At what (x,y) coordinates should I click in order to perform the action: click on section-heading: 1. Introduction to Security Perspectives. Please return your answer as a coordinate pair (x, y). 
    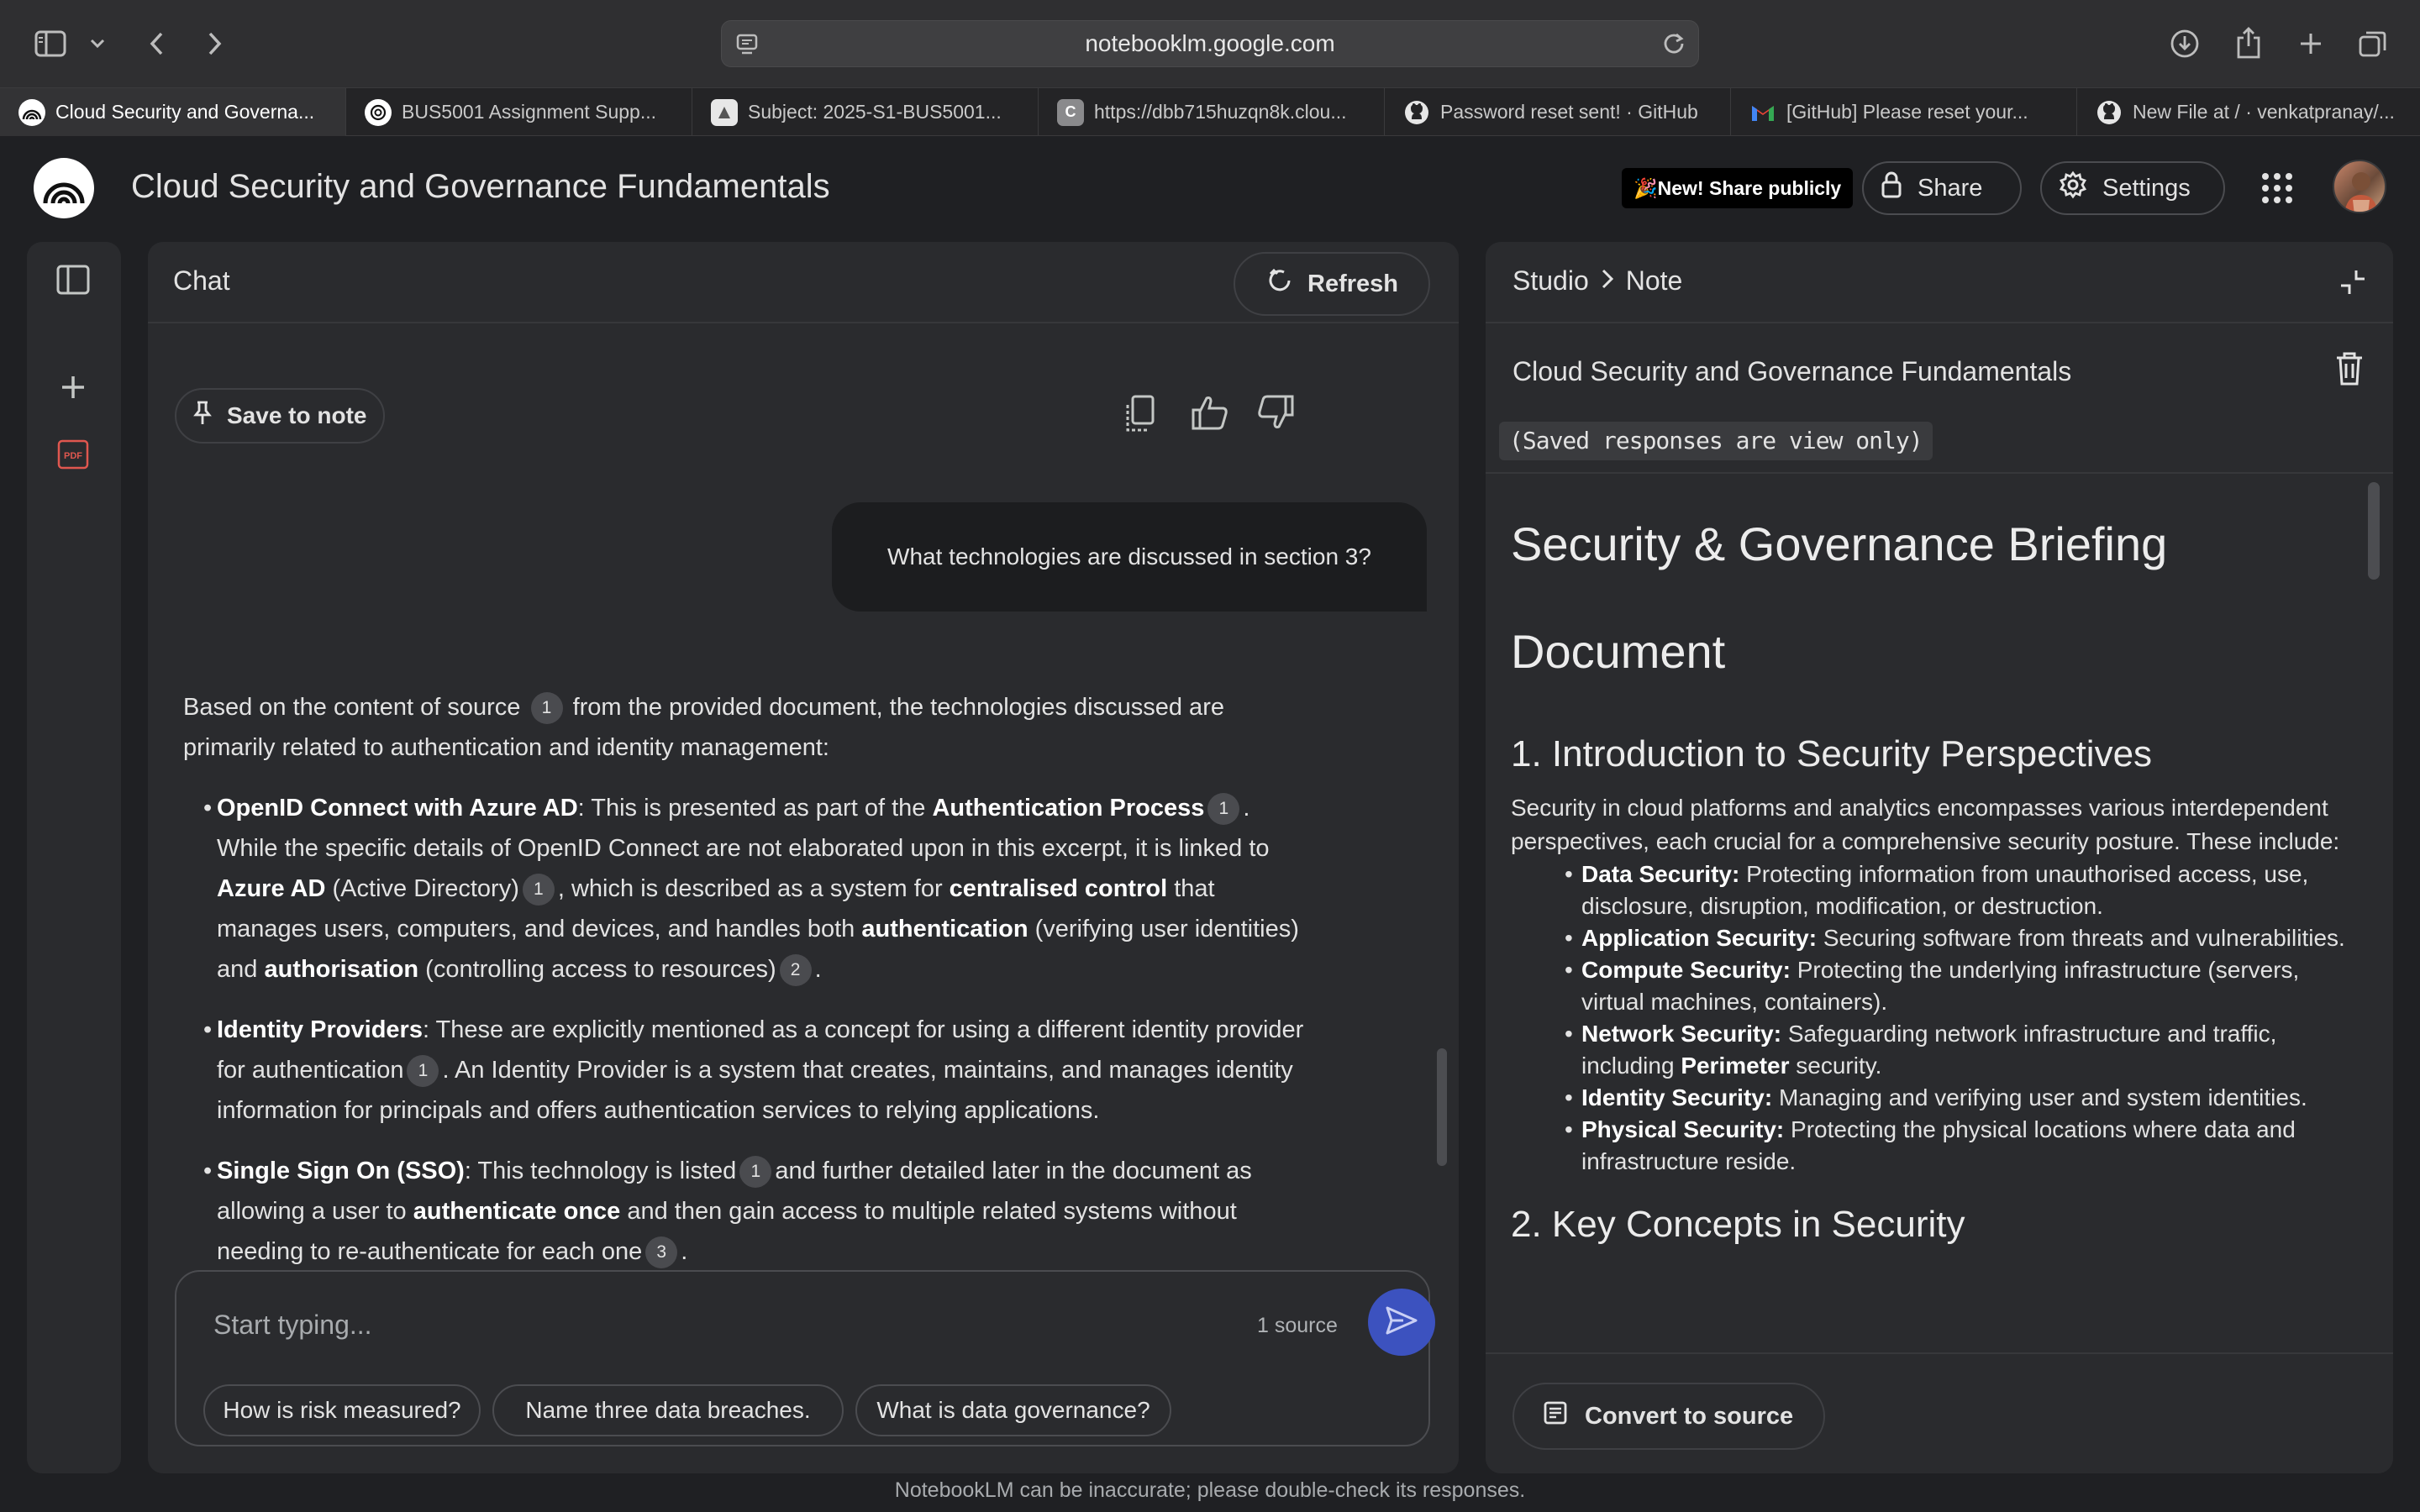
    Looking at the image, I should click on (1832, 753).